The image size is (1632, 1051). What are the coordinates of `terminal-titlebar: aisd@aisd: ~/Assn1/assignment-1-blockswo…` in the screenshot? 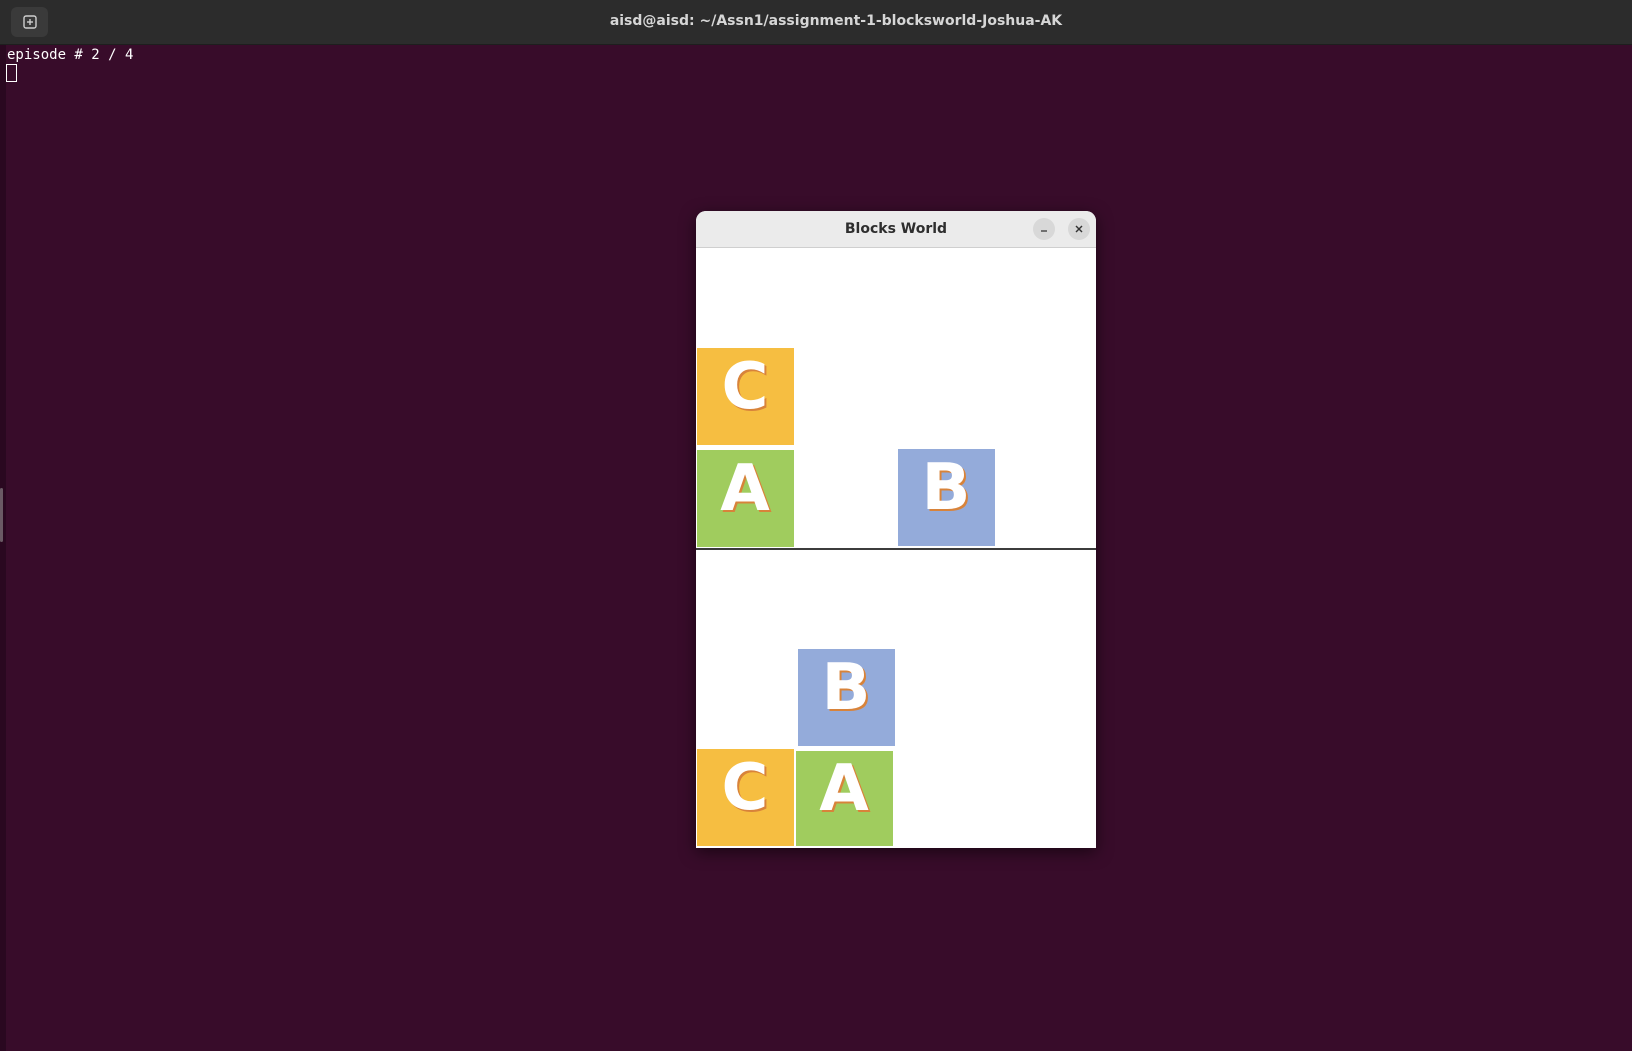 It's located at (816, 22).